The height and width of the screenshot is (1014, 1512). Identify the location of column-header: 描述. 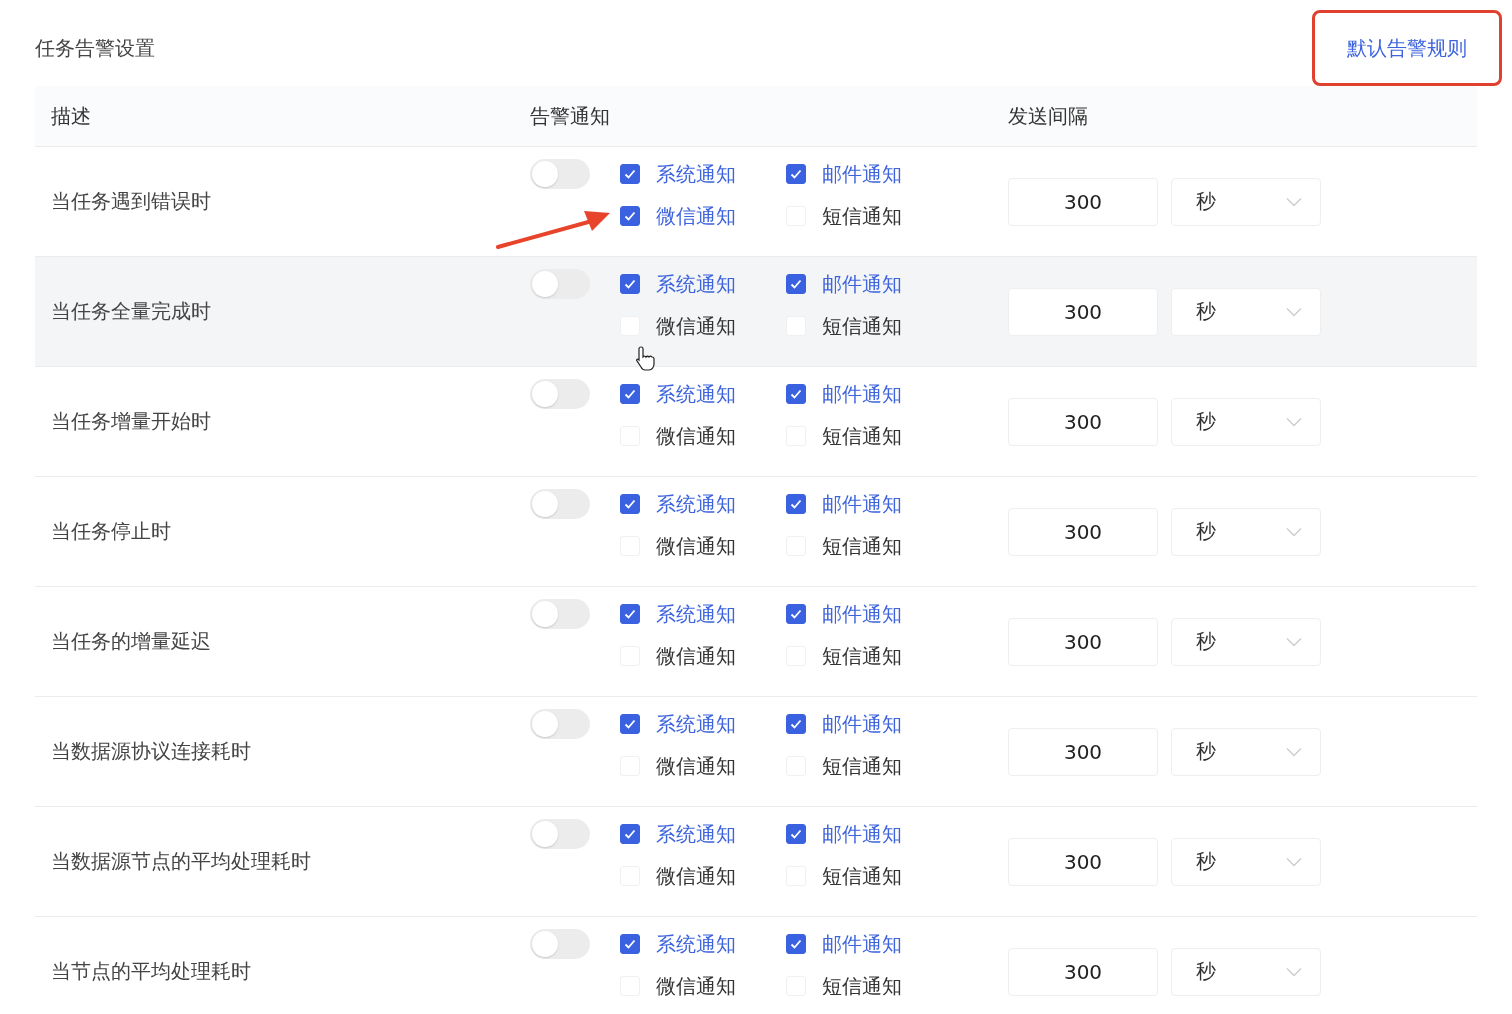
(71, 116).